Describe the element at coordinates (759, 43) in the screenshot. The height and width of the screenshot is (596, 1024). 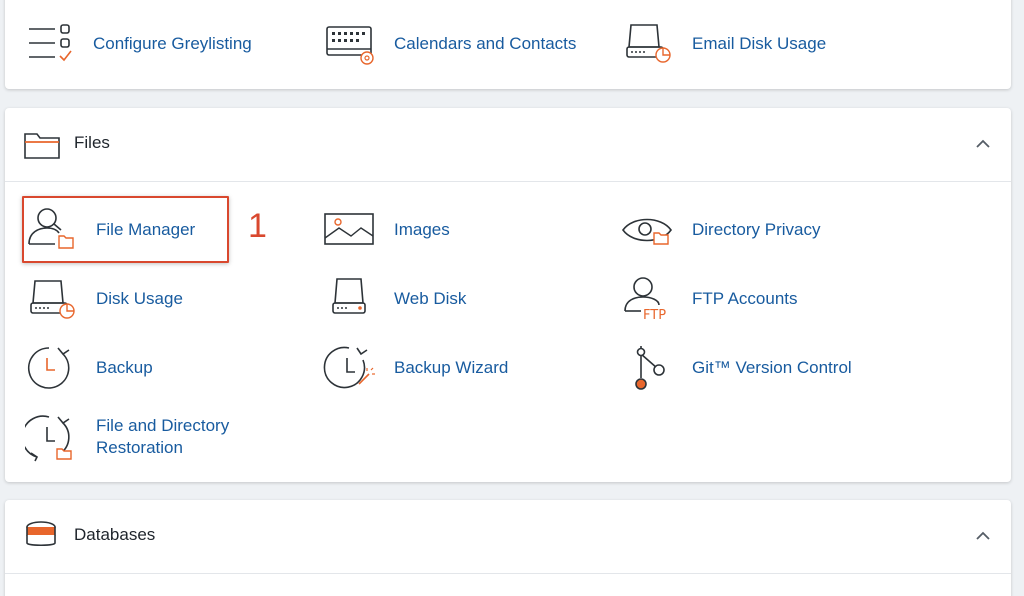
I see `email-disk-usage-label: Email Disk Usage` at that location.